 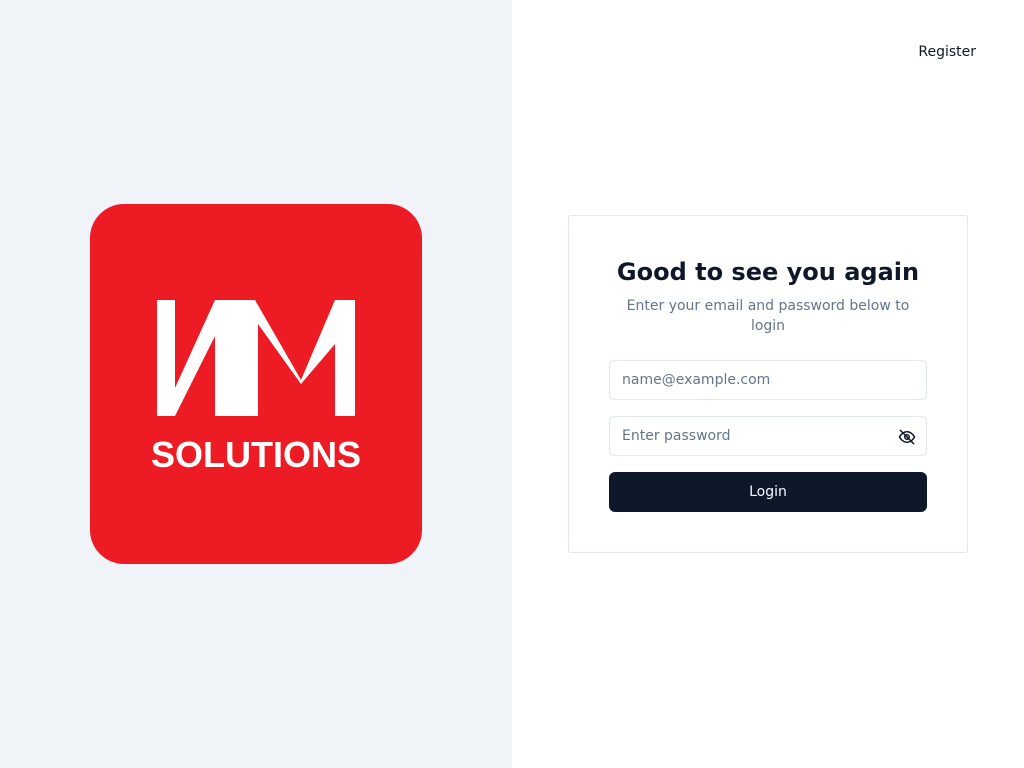 What do you see at coordinates (295, 358) in the screenshot?
I see `logo-letter-m` at bounding box center [295, 358].